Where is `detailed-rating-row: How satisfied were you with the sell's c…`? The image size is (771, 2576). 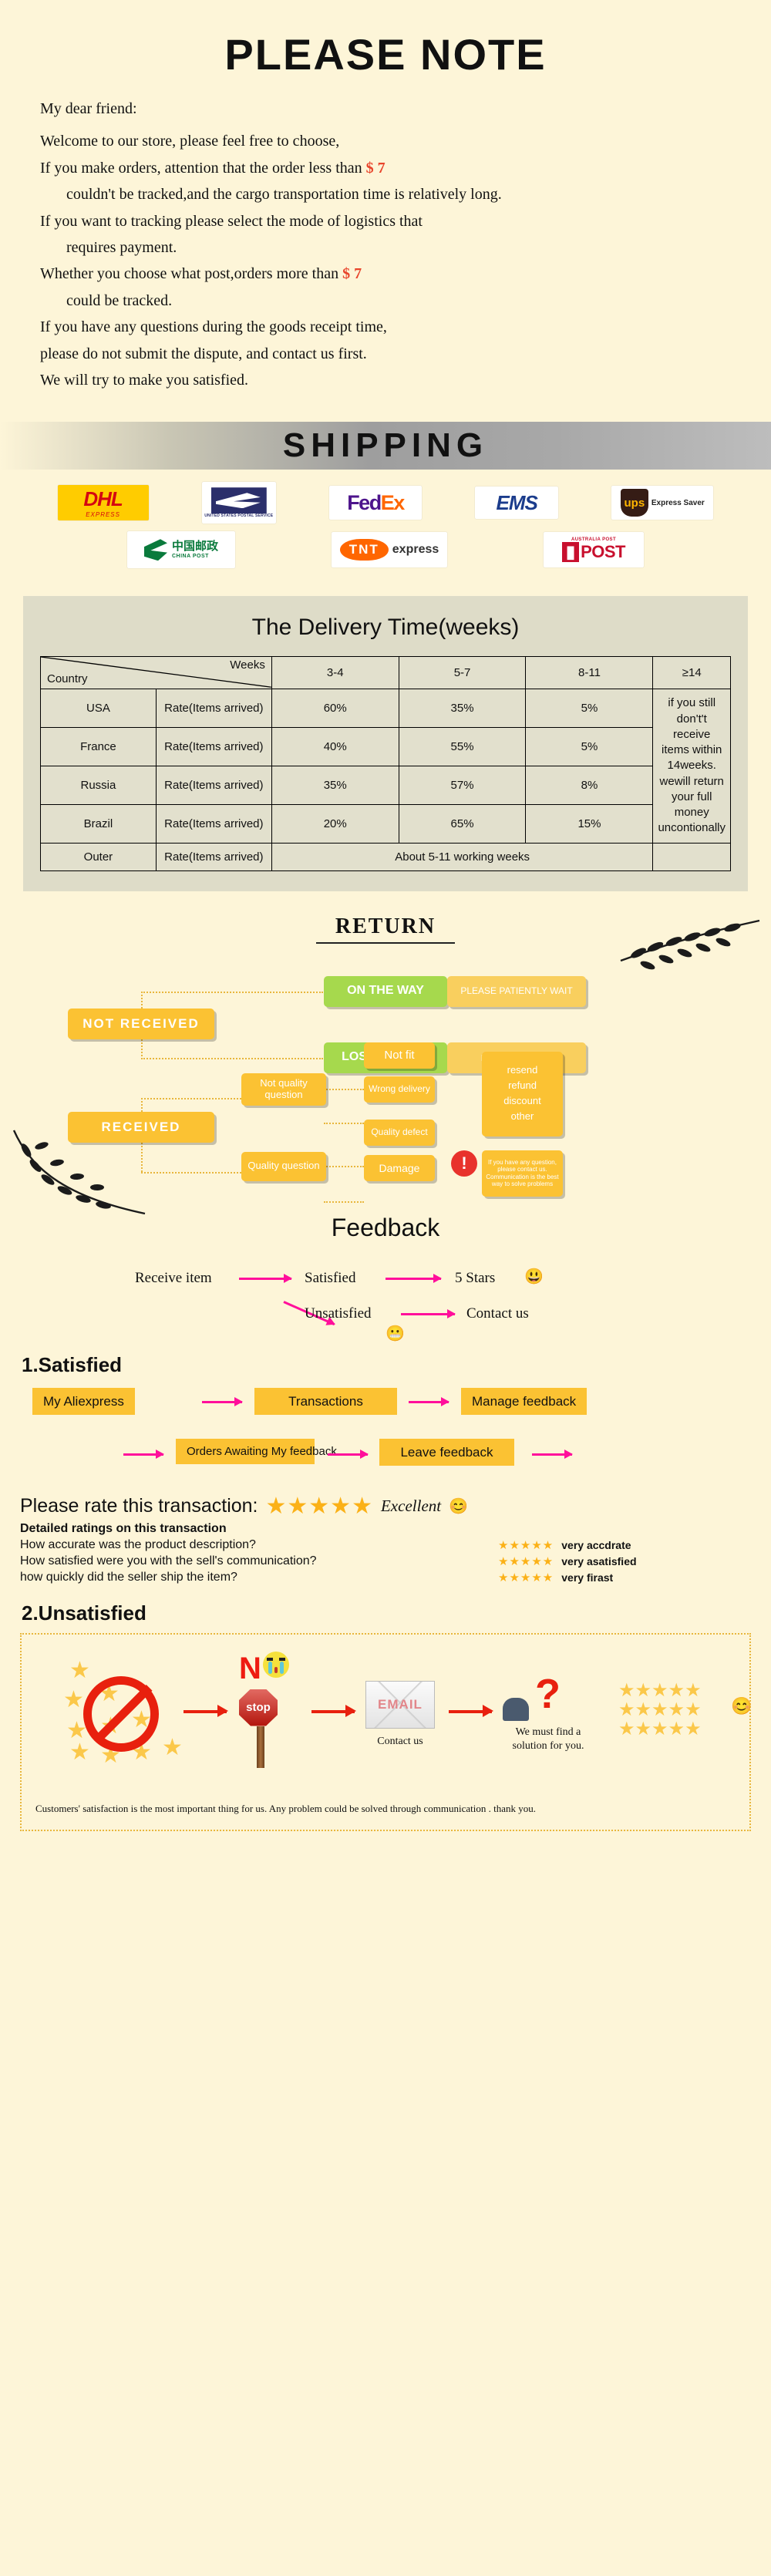
detailed-rating-row: How satisfied were you with the sell's c… is located at coordinates (385, 1561).